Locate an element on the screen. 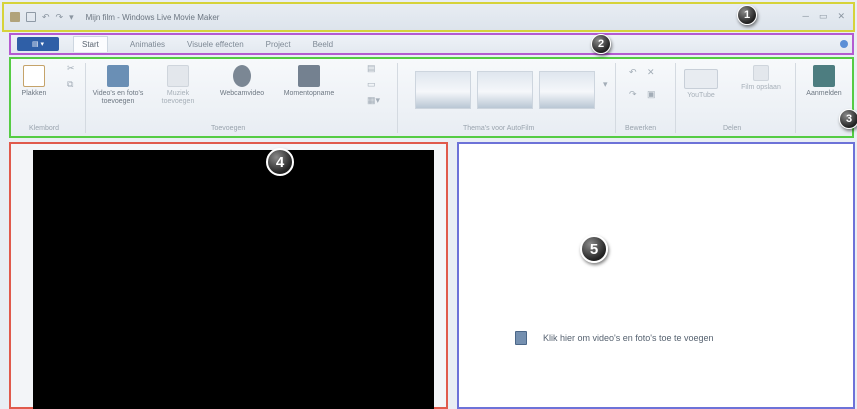 The width and height of the screenshot is (857, 409). paste-label: Plakken is located at coordinates (34, 93).